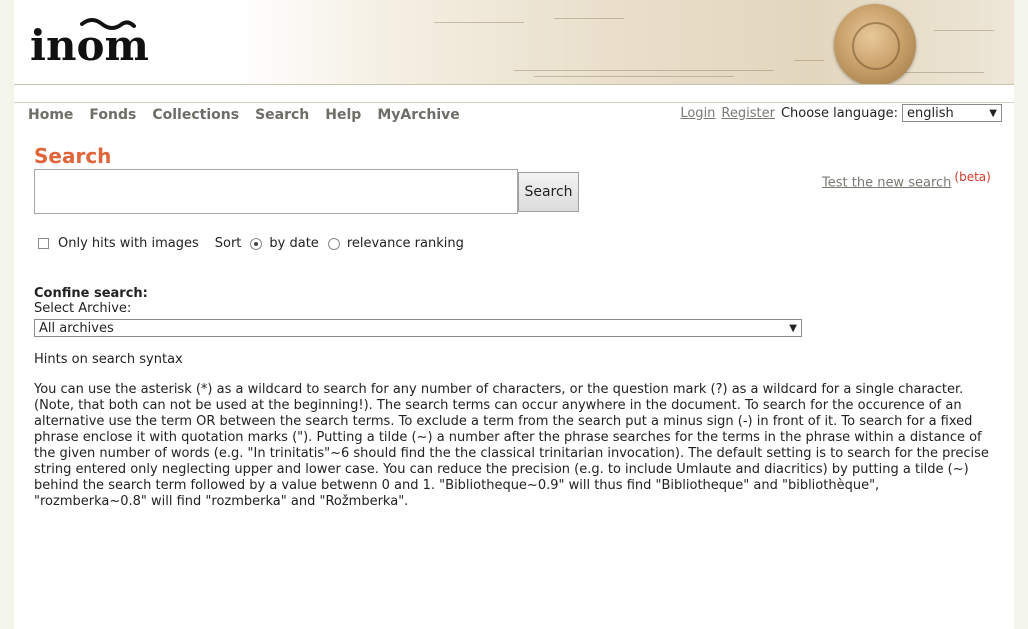 The height and width of the screenshot is (629, 1028). What do you see at coordinates (294, 243) in the screenshot?
I see `sort-by-date-label: by date` at bounding box center [294, 243].